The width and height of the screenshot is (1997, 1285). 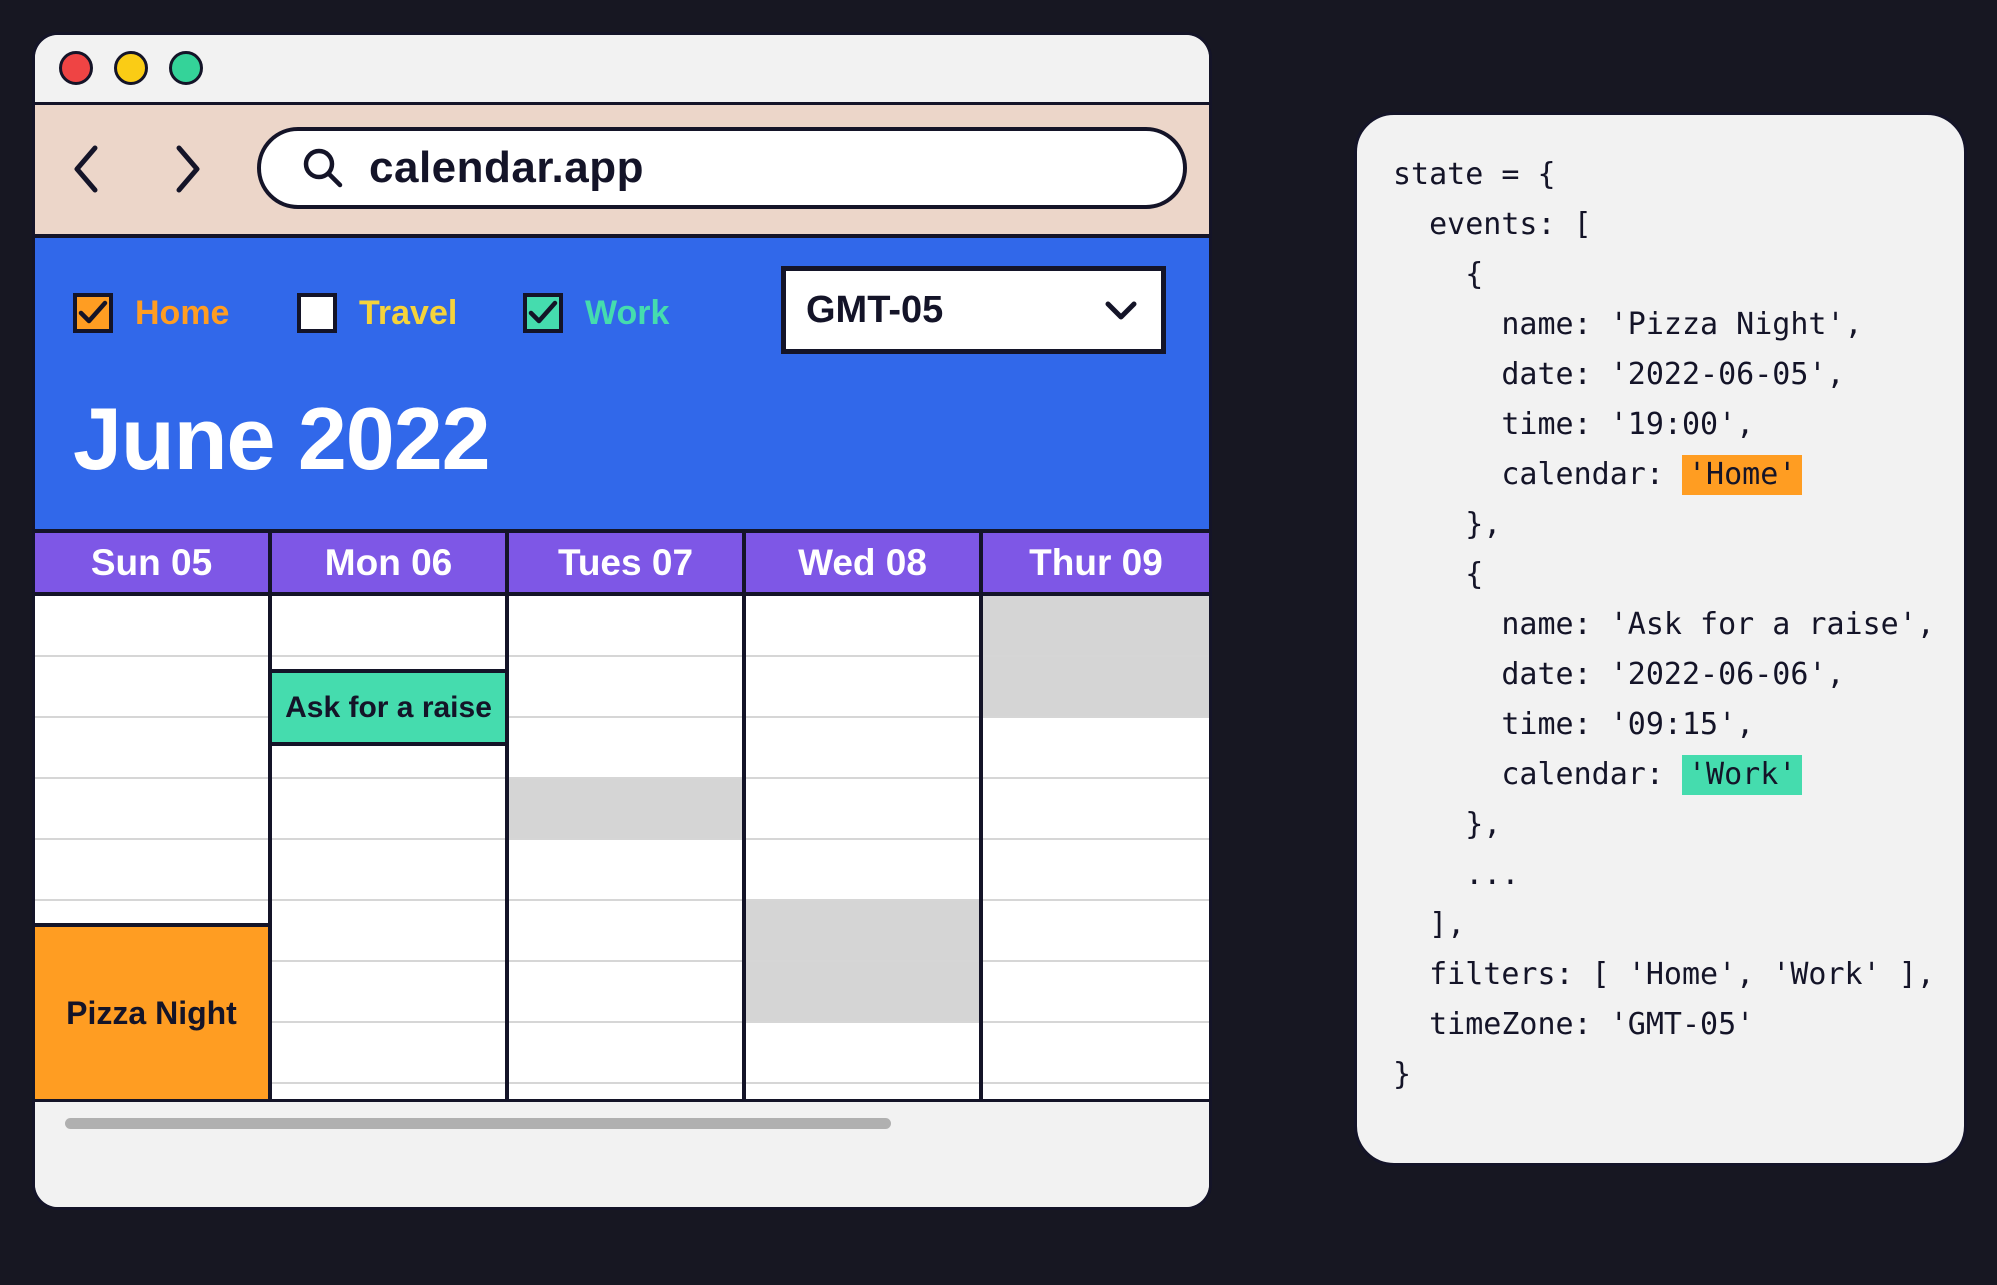 I want to click on code-line: calendar: 'Home', so click(x=1598, y=475).